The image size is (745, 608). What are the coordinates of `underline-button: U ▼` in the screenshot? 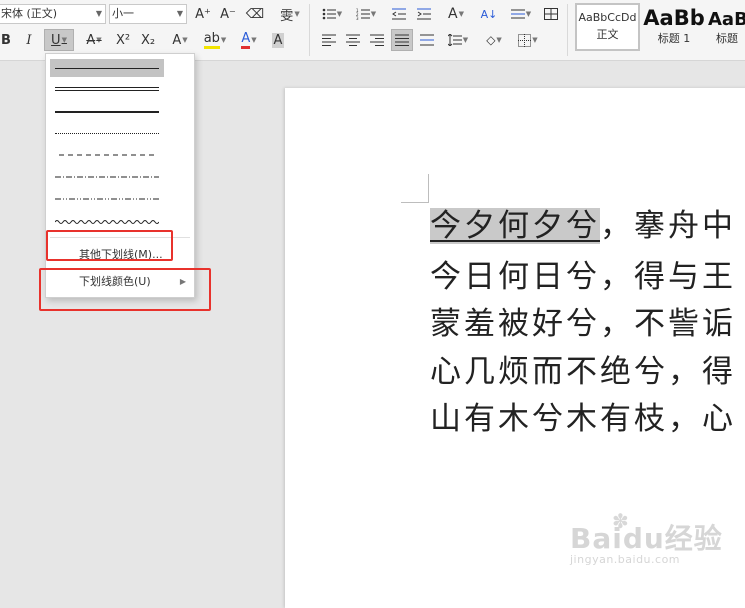 It's located at (59, 40).